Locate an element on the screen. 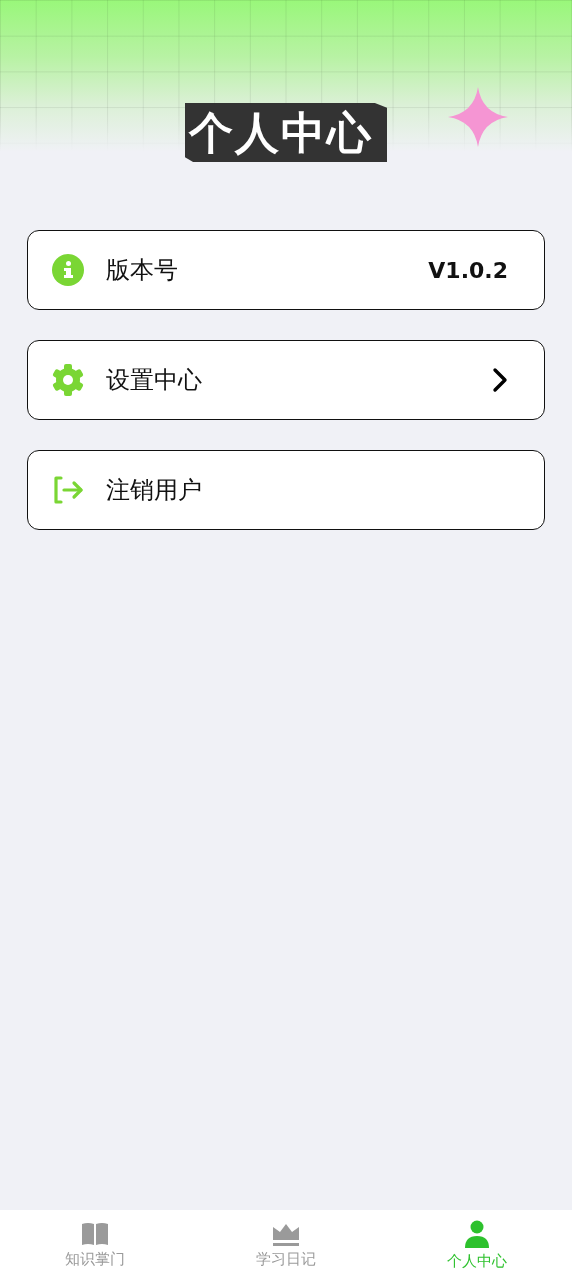  page-title: 个人中心 is located at coordinates (286, 132).